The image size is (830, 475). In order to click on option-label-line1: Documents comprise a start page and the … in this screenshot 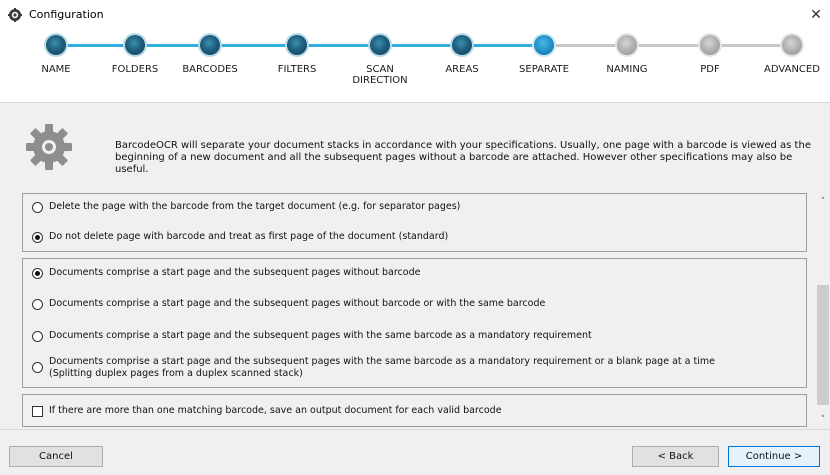, I will do `click(382, 361)`.